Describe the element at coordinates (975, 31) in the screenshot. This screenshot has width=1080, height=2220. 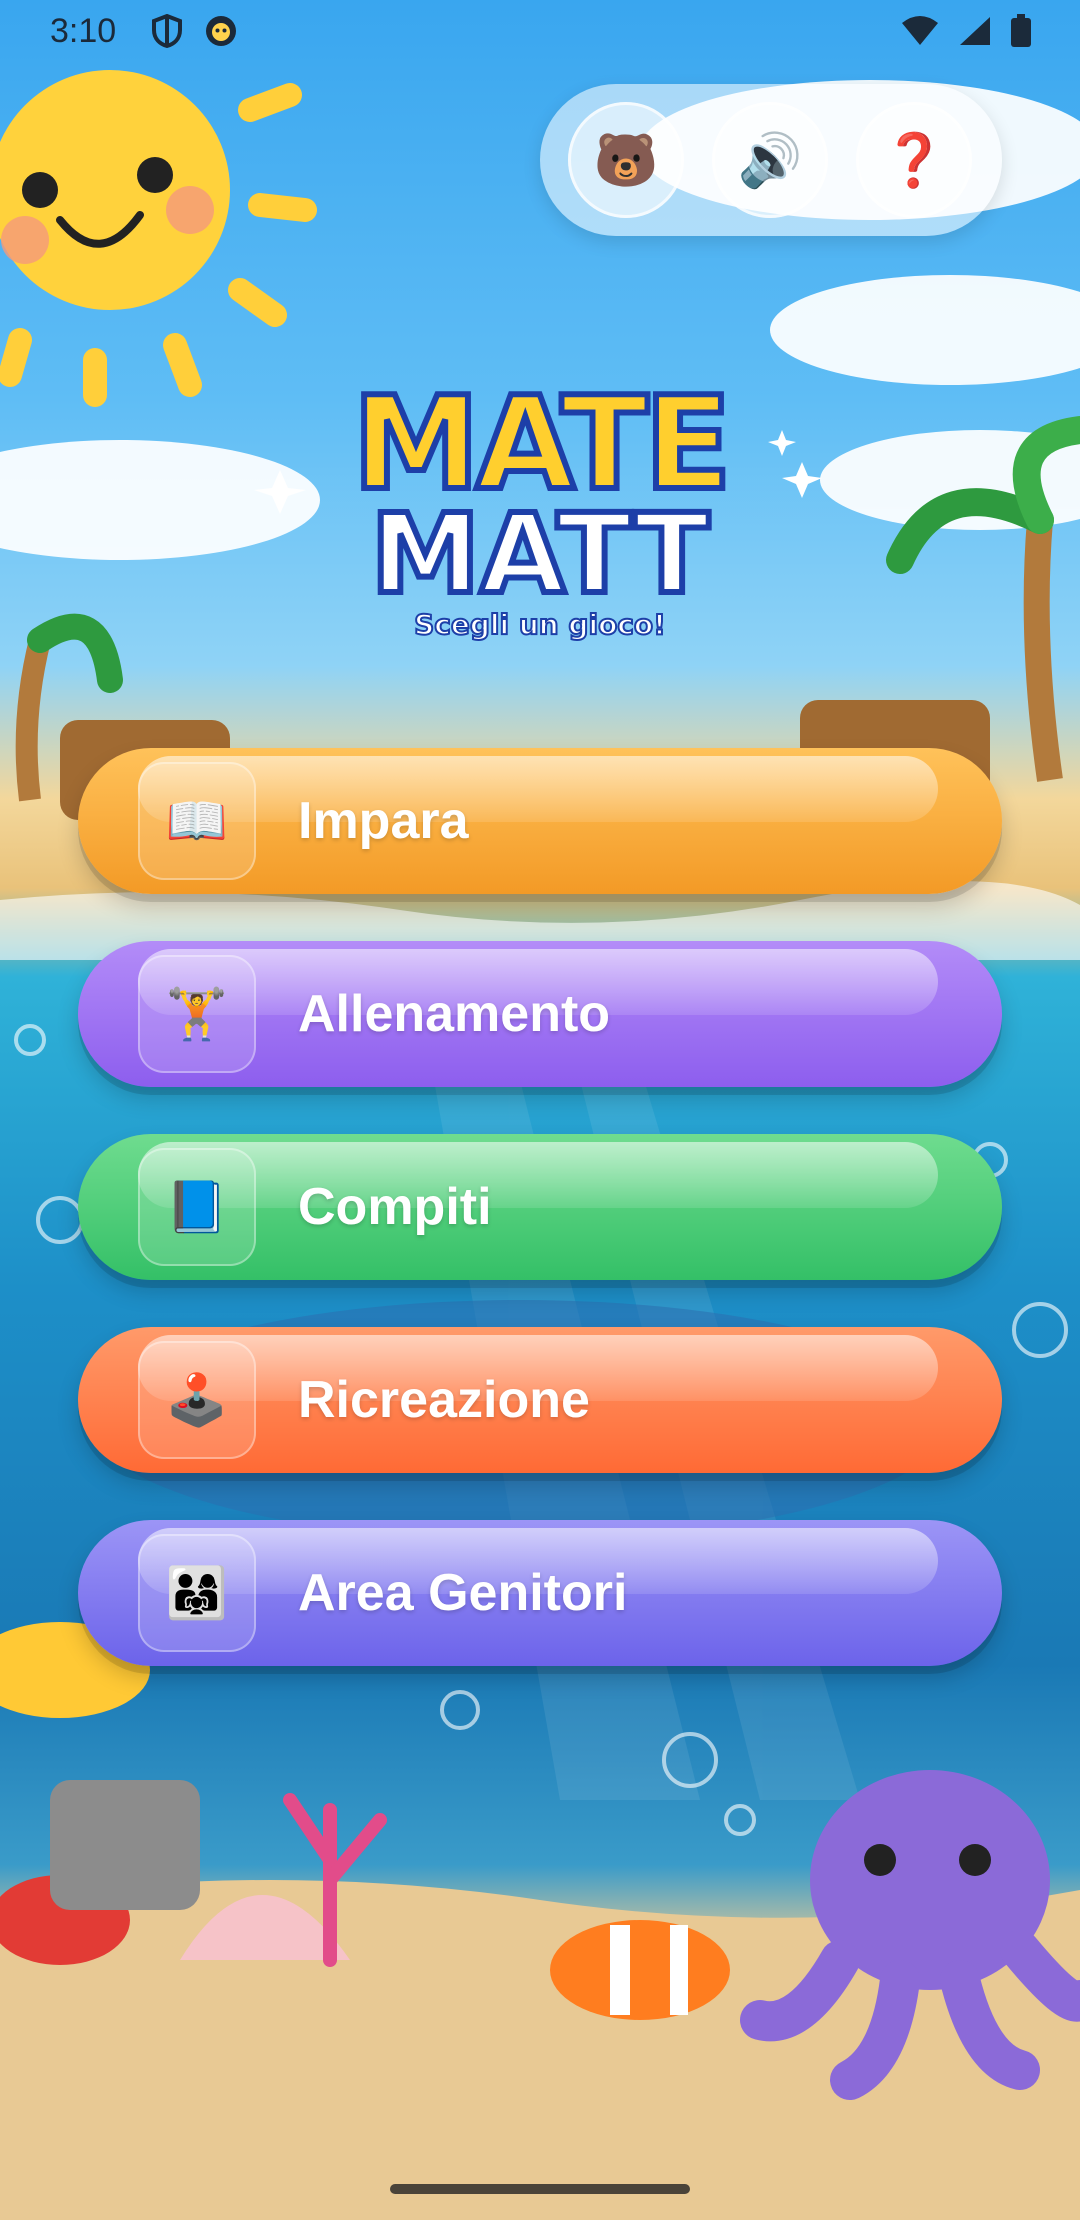
I see `signal-icon` at that location.